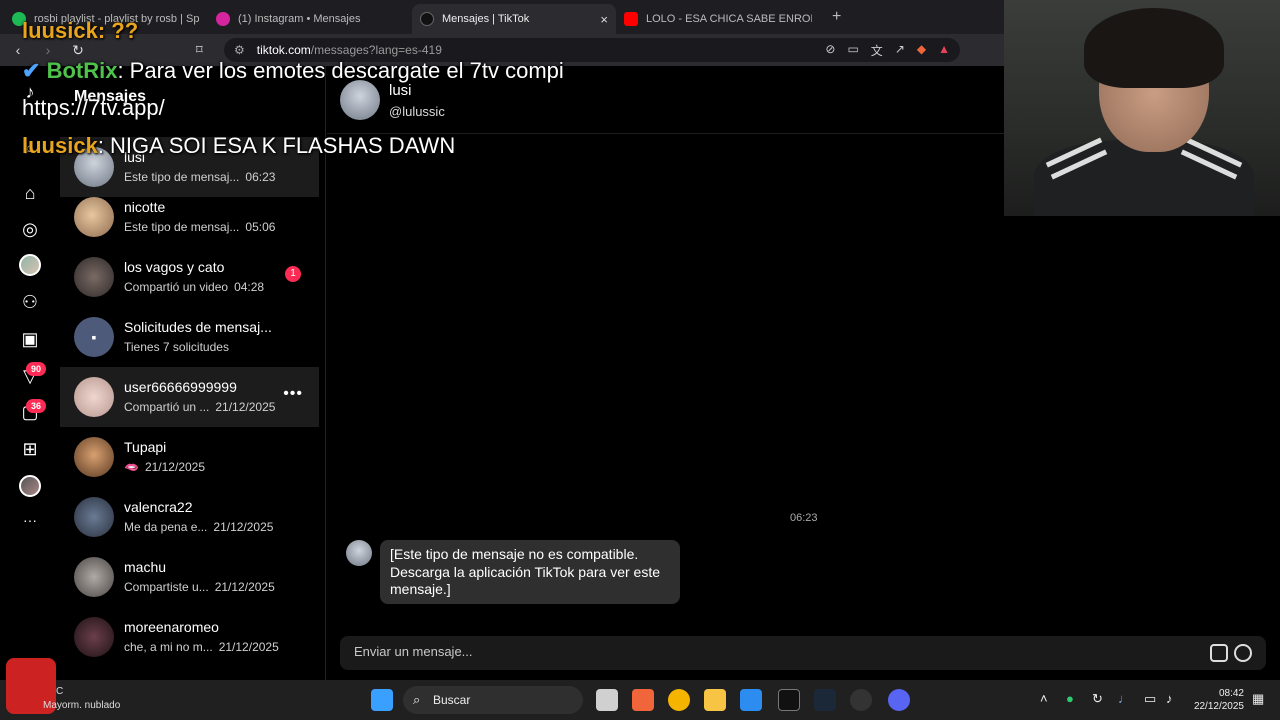  I want to click on chat-handle: @lulussic, so click(417, 111).